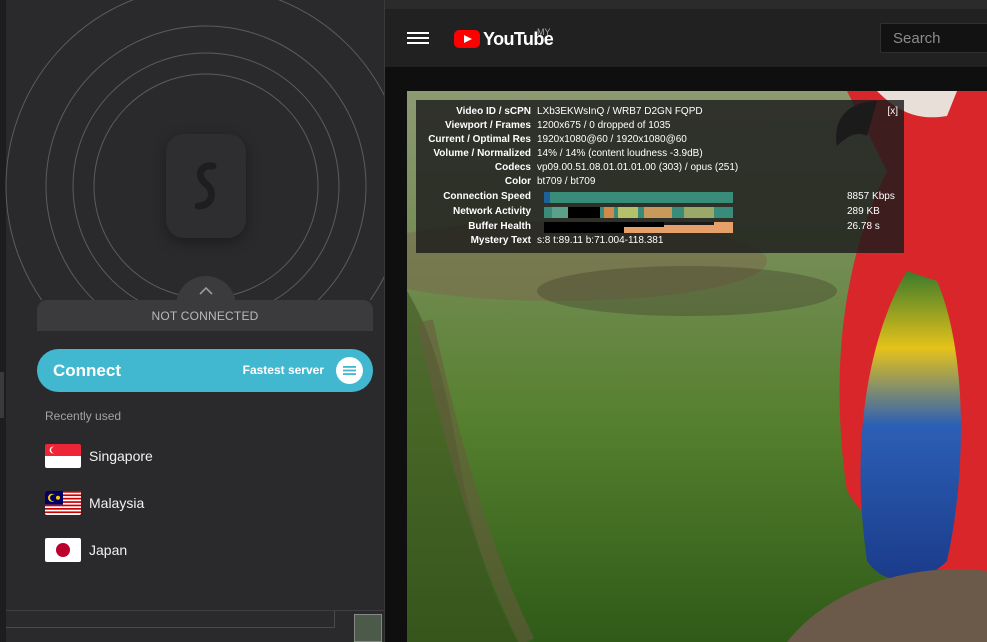 The width and height of the screenshot is (987, 642). What do you see at coordinates (63, 550) in the screenshot?
I see `japan-flag-icon` at bounding box center [63, 550].